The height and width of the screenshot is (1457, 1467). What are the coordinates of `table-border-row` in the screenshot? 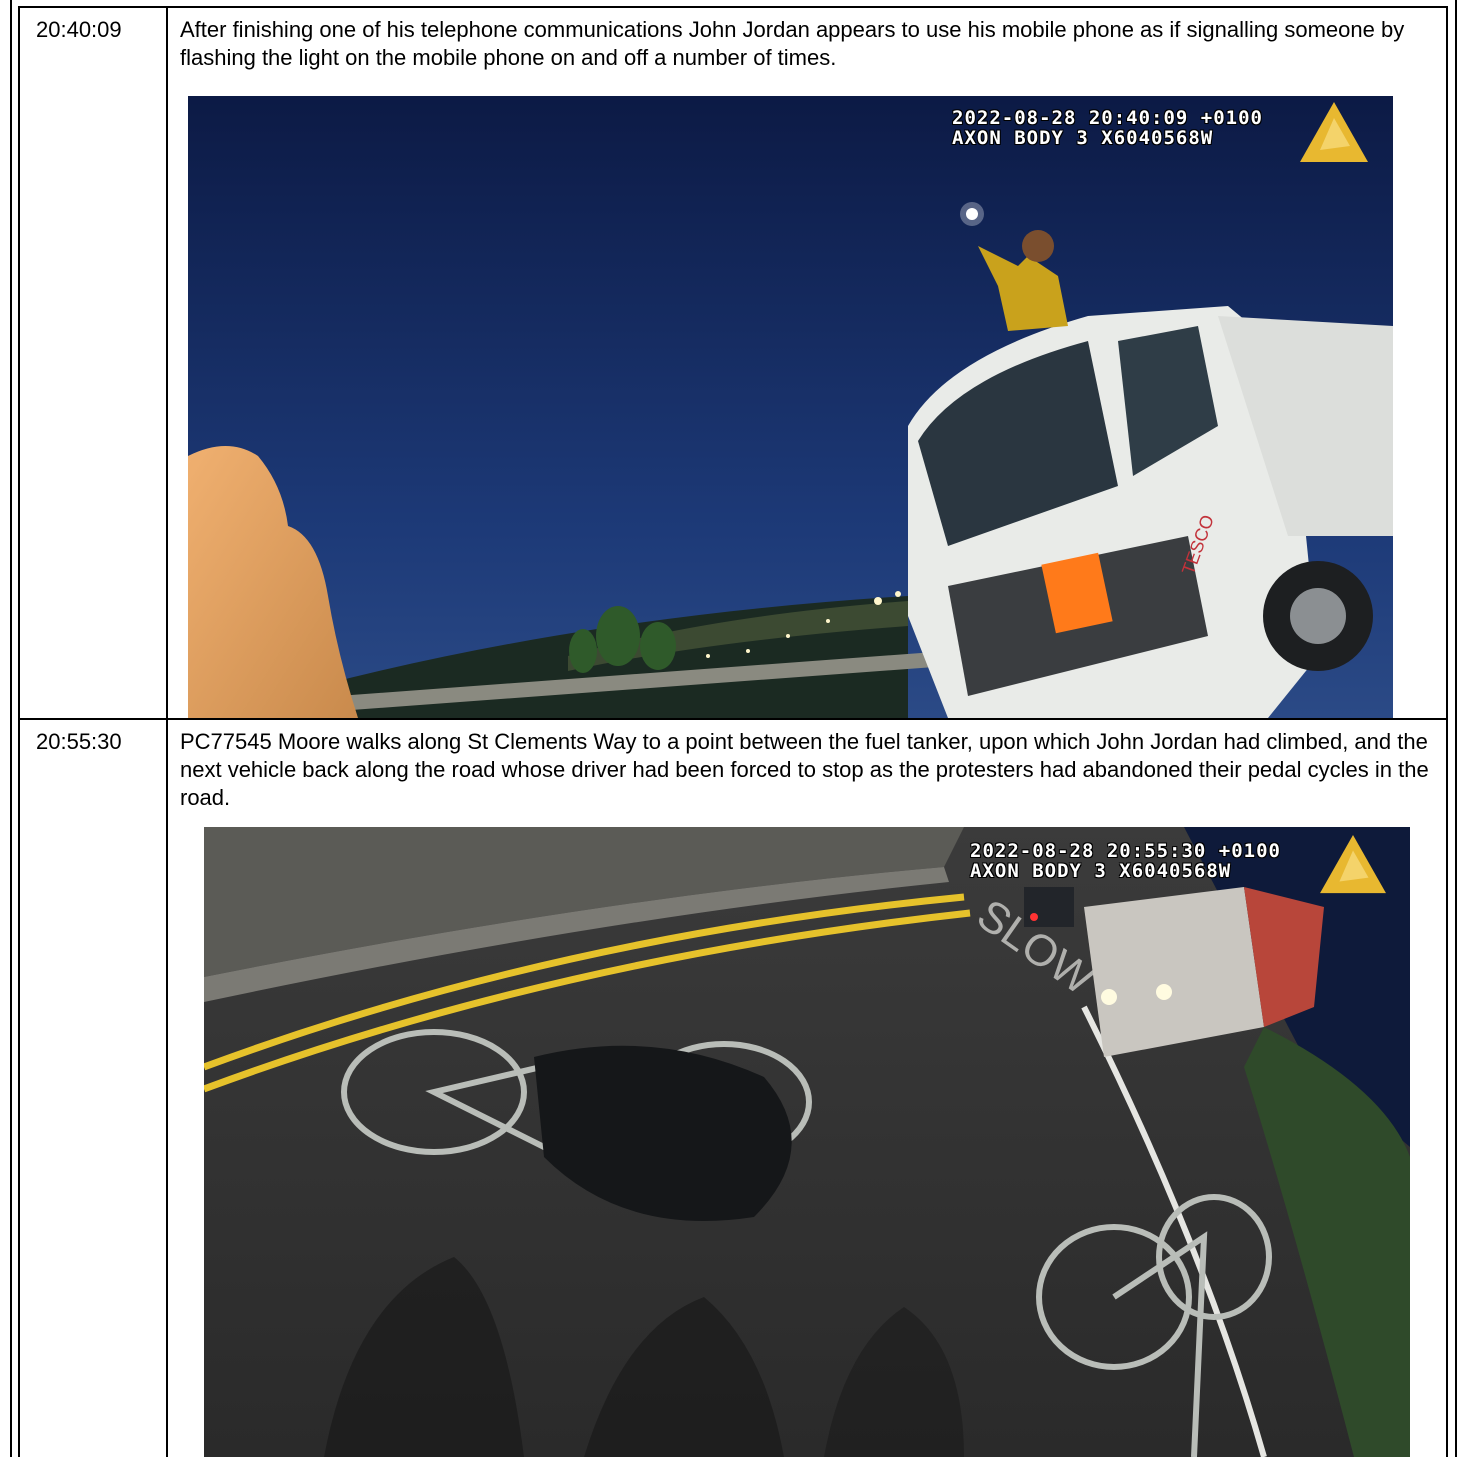 It's located at (733, 719).